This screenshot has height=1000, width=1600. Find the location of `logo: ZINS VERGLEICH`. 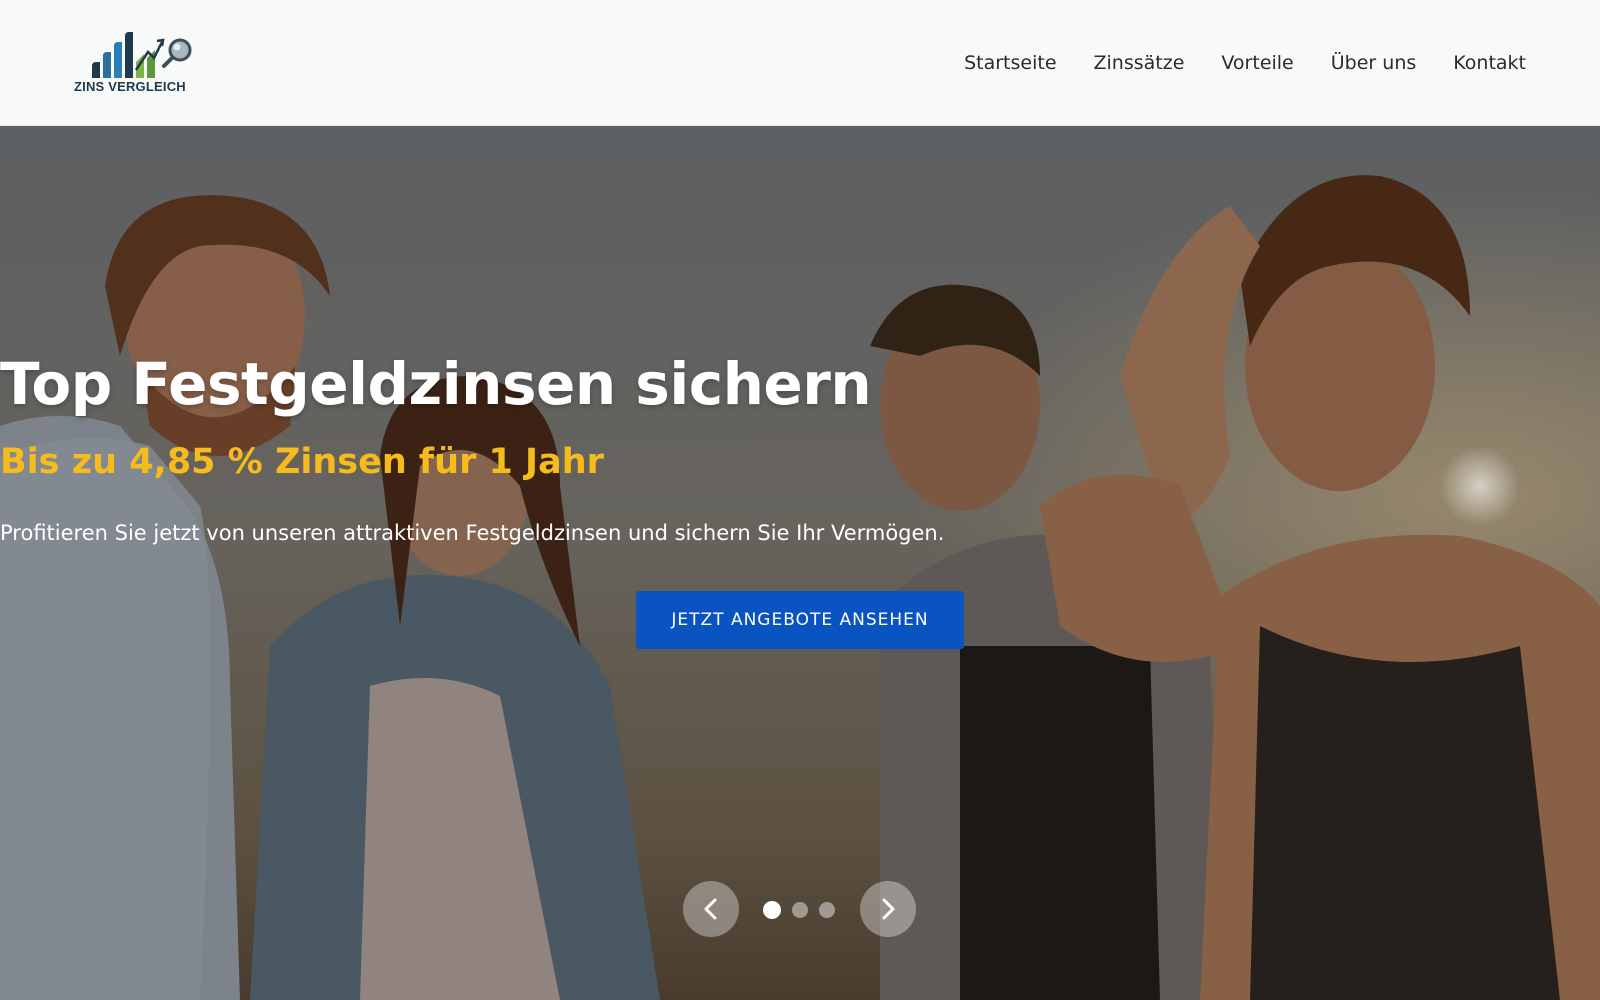

logo: ZINS VERGLEICH is located at coordinates (139, 64).